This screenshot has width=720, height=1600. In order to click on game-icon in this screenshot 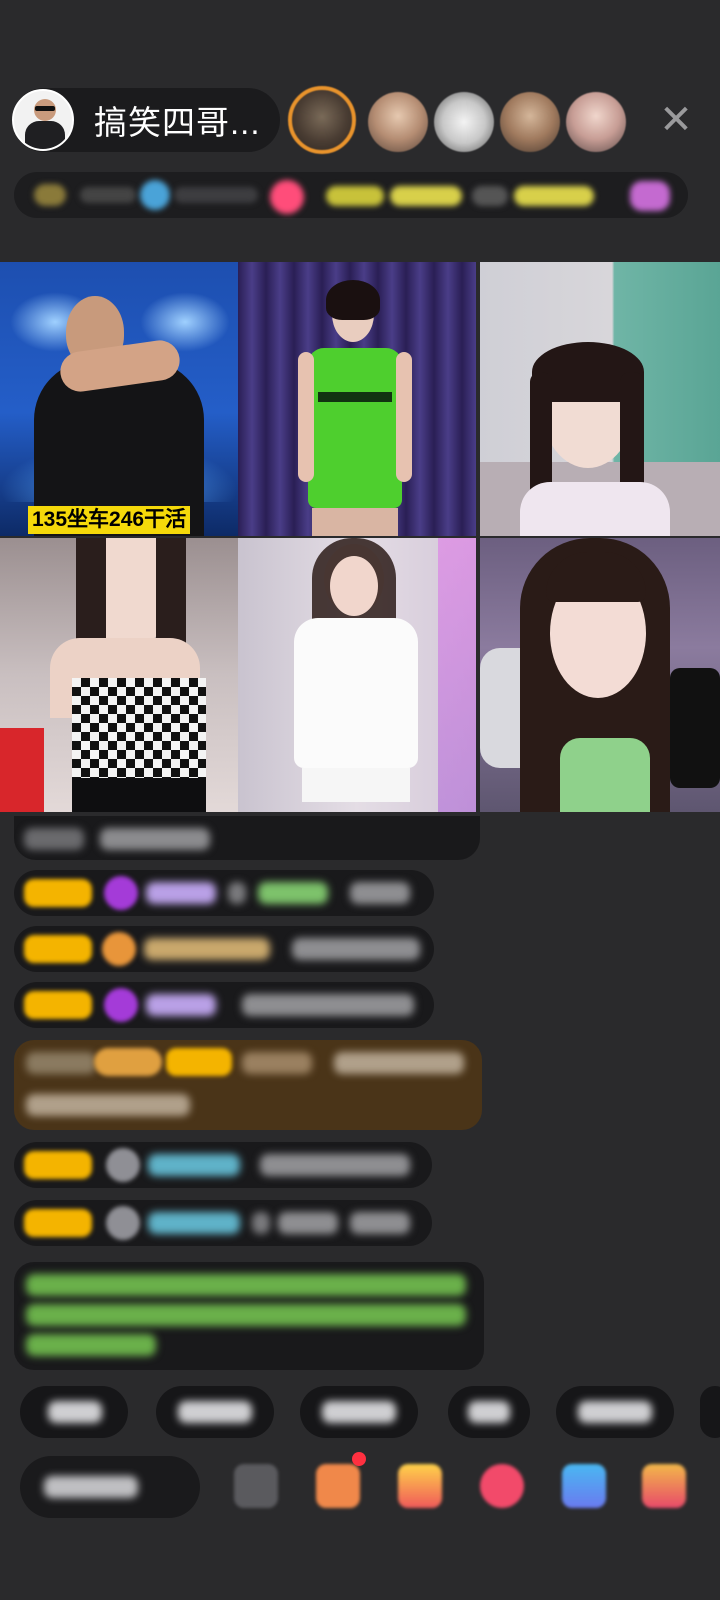, I will do `click(584, 1486)`.